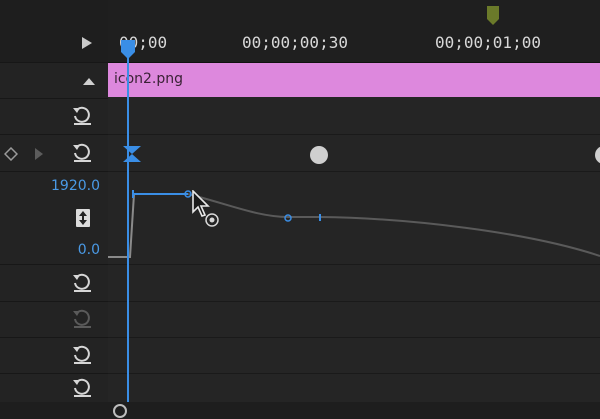 Image resolution: width=600 pixels, height=419 pixels. What do you see at coordinates (120, 411) in the screenshot?
I see `zoom-handle-icon` at bounding box center [120, 411].